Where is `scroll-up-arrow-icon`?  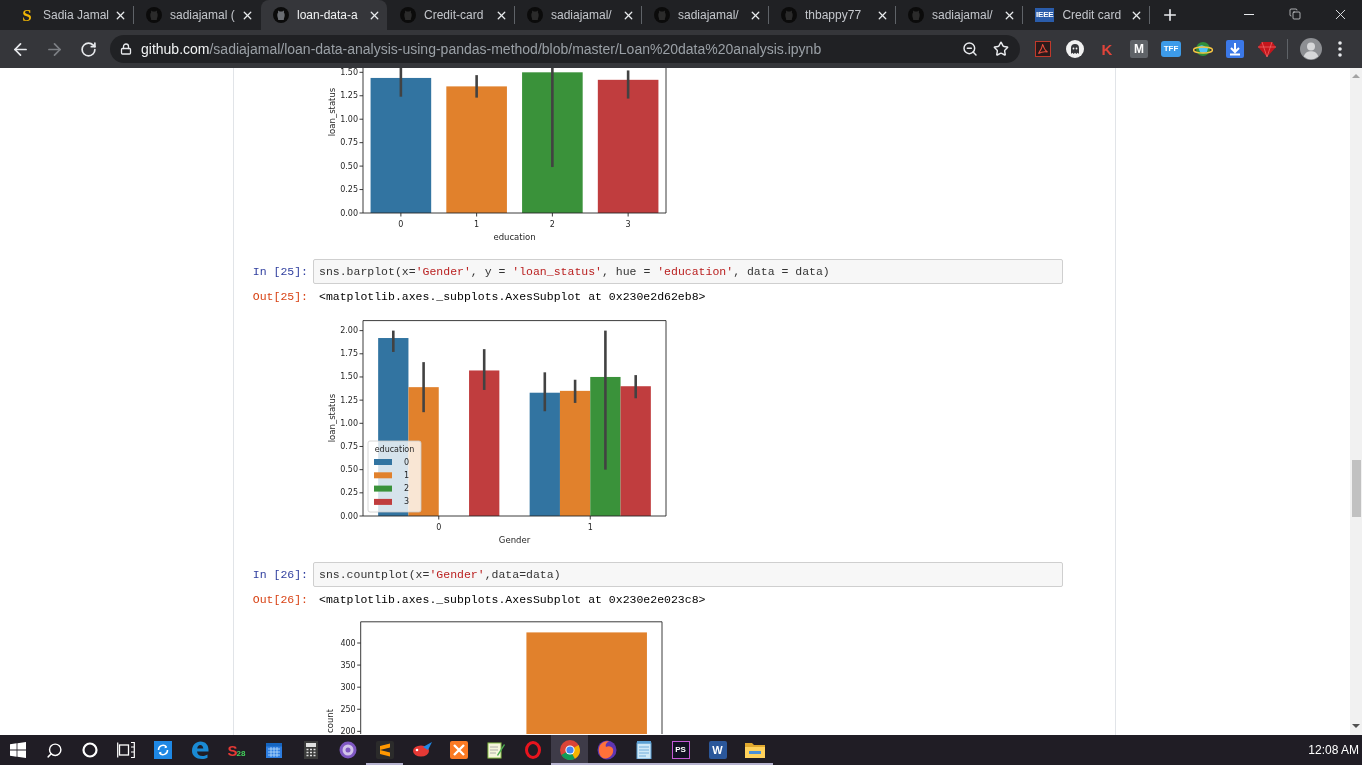
scroll-up-arrow-icon is located at coordinates (1356, 76).